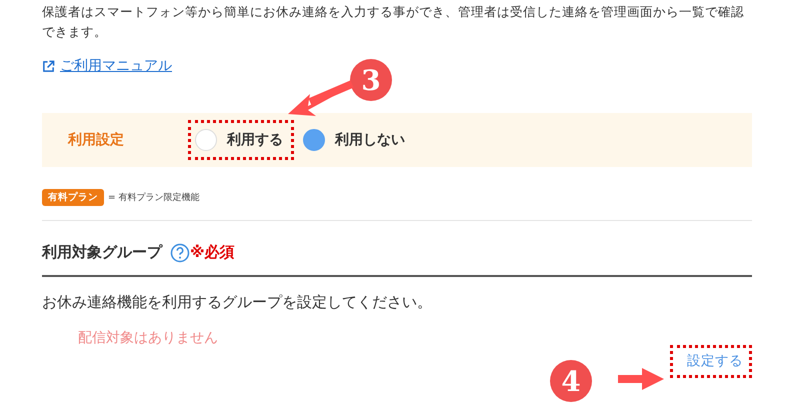 Image resolution: width=794 pixels, height=408 pixels. I want to click on description-text: 保護者はスマートフォン等から簡単にお休み連絡を入力する事ができ、管理者は受信した連絡を管理画面から一覧で確認できます。, so click(393, 22).